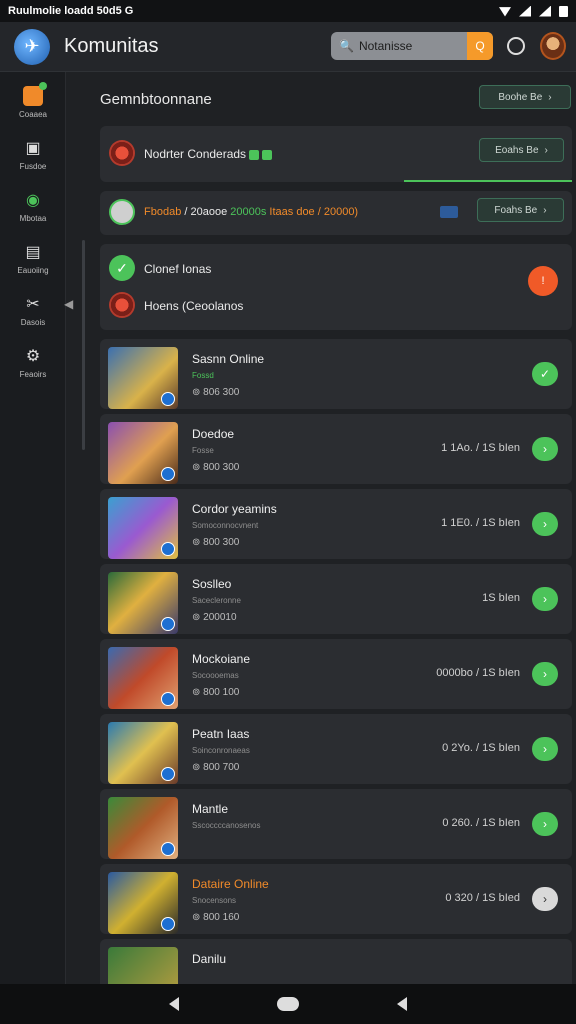 This screenshot has width=576, height=1024. I want to click on game-price: 1 1Ao. / 1S bIen, so click(480, 448).